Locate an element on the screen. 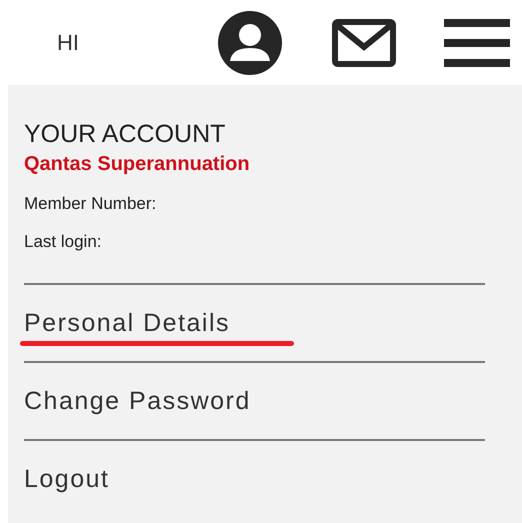  account-heading: YOUR ACCOUNT is located at coordinates (125, 134).